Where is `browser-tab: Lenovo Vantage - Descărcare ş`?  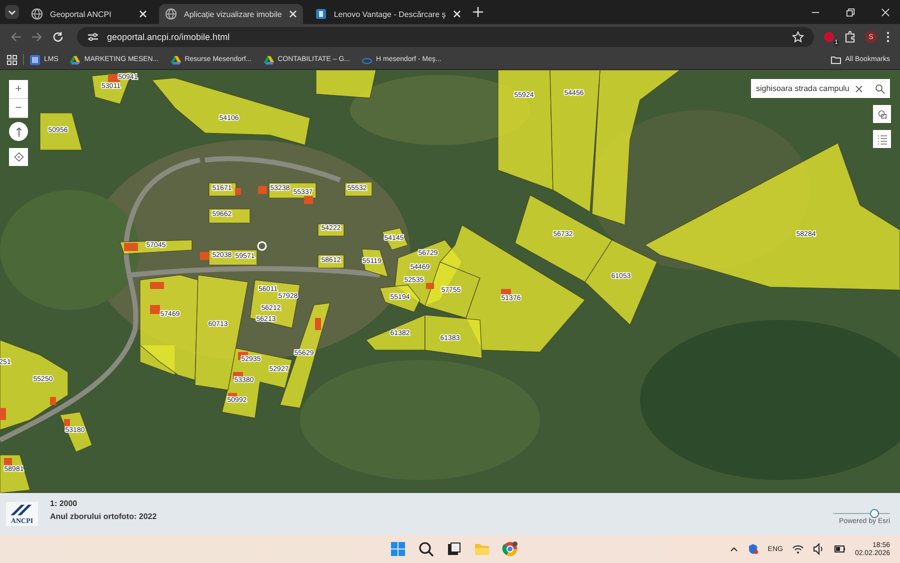
browser-tab: Lenovo Vantage - Descărcare ş is located at coordinates (387, 14).